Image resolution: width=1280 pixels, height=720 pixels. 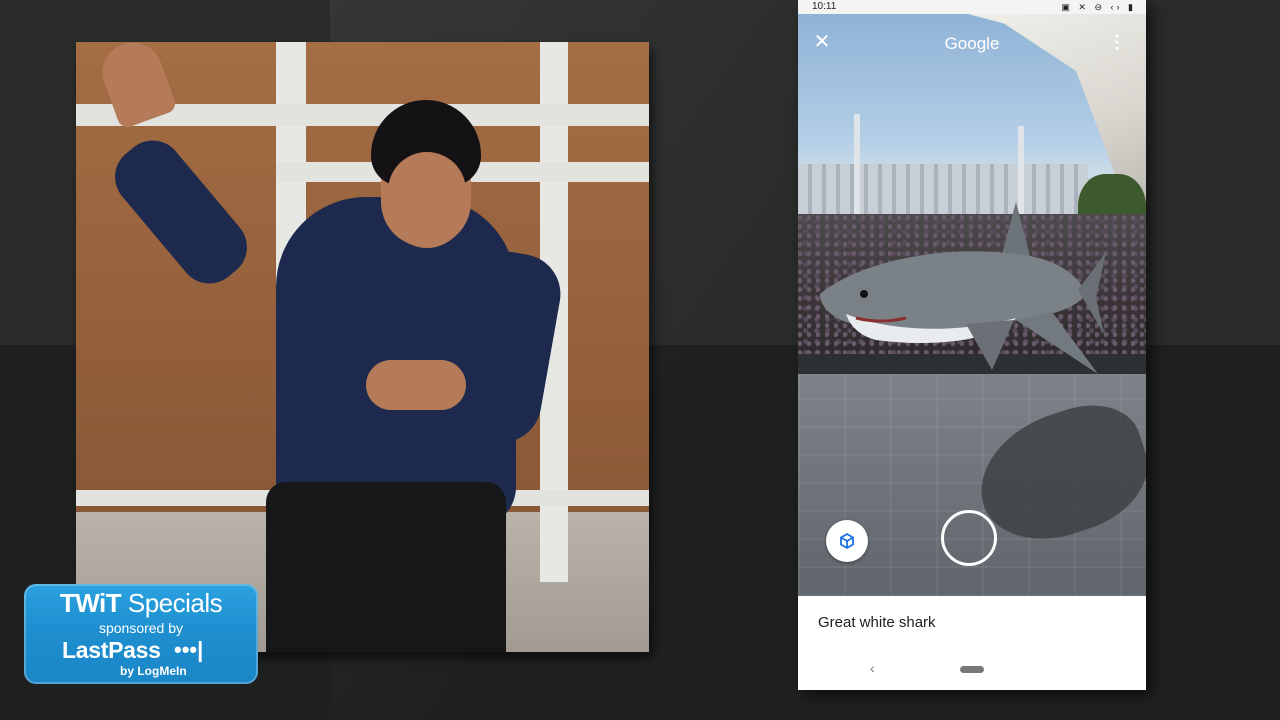 What do you see at coordinates (141, 628) in the screenshot?
I see `badge-sponsored: sponsored by` at bounding box center [141, 628].